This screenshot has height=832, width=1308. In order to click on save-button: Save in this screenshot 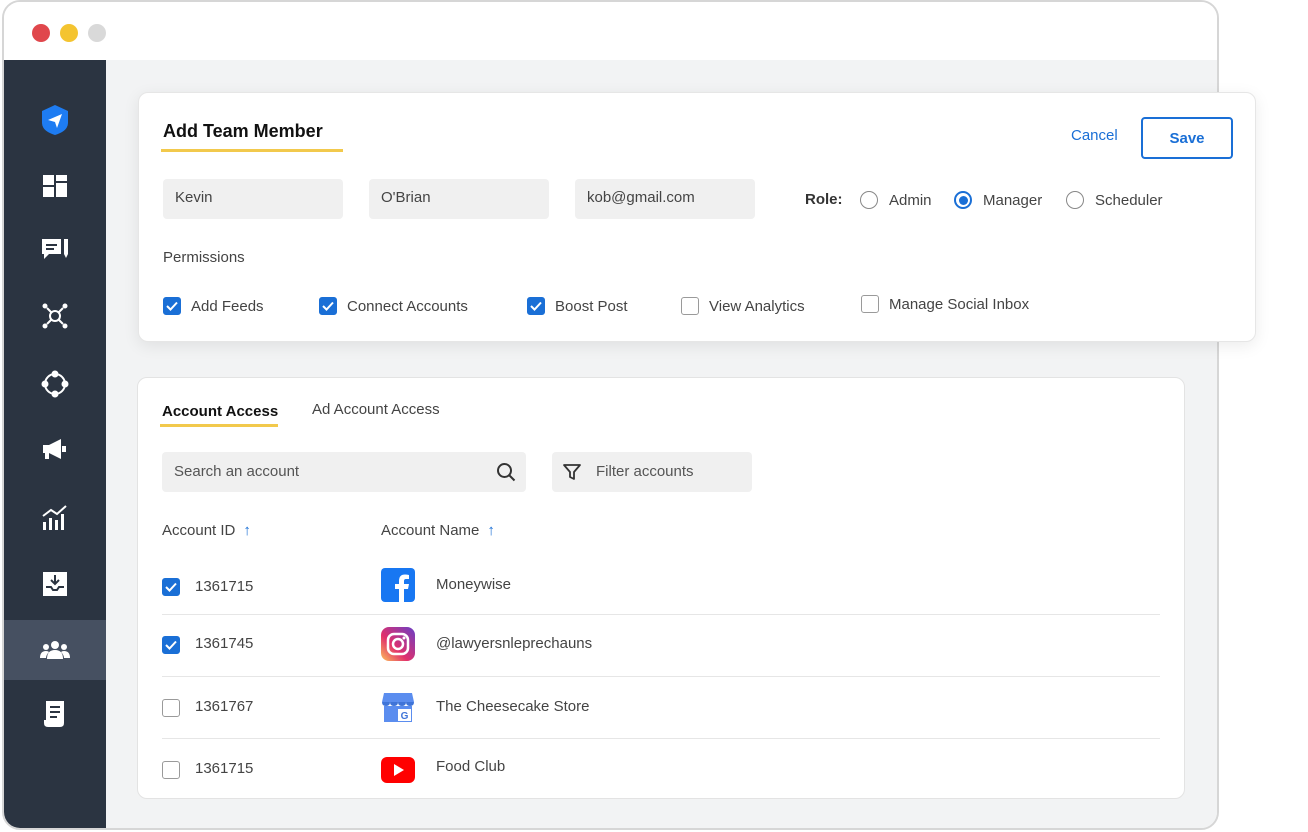, I will do `click(1187, 138)`.